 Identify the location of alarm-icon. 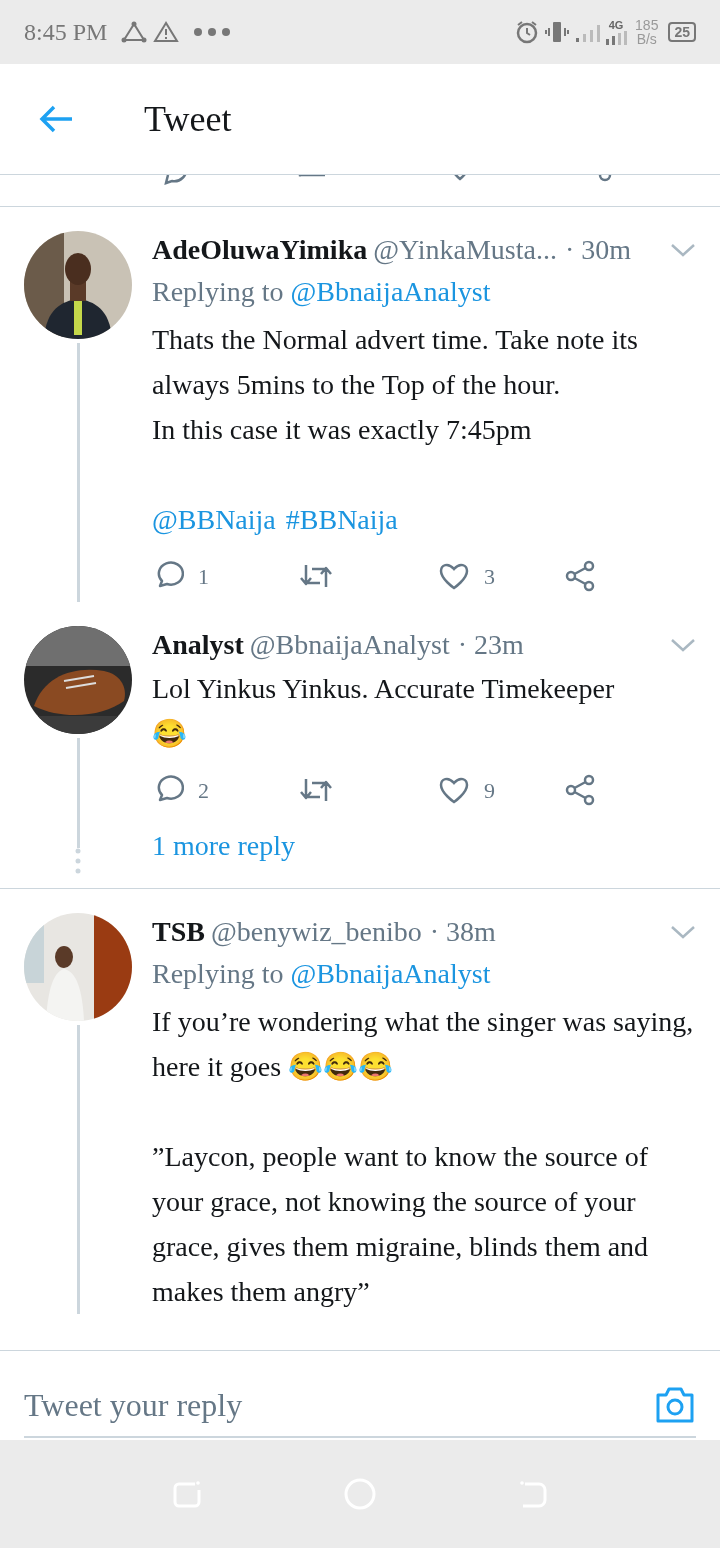
(527, 32).